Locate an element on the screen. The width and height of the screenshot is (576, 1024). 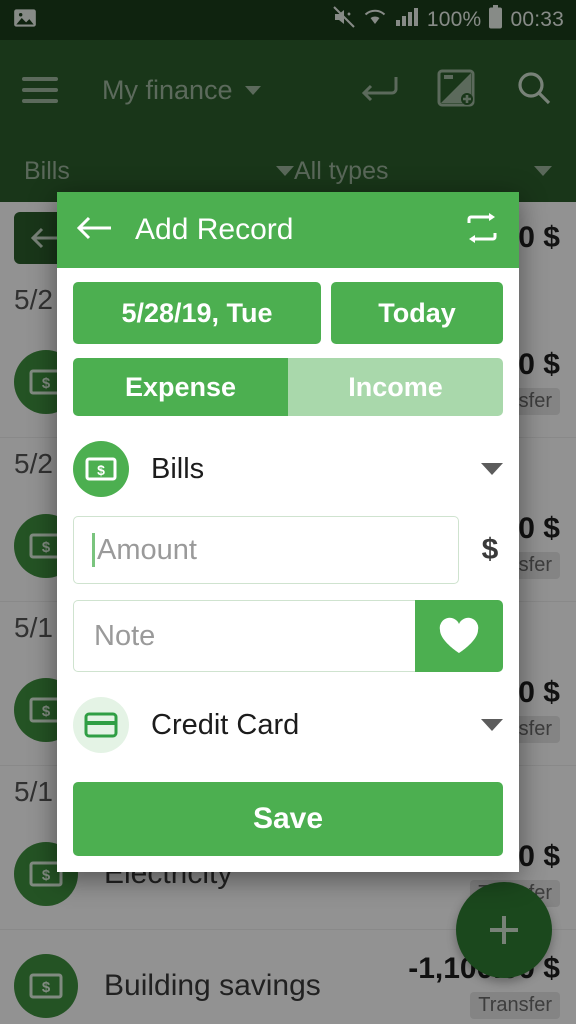
text-cursor is located at coordinates (93, 550).